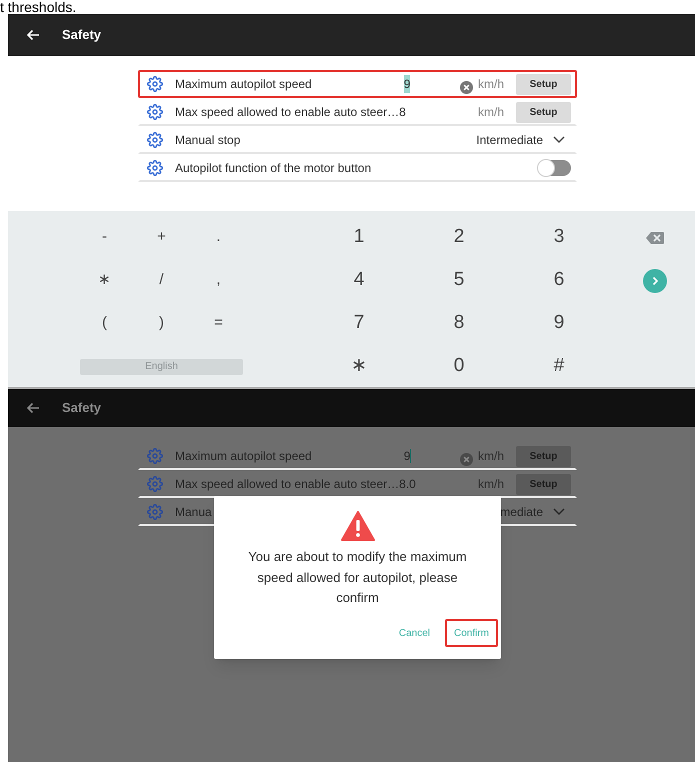 The height and width of the screenshot is (762, 695). I want to click on keyboard-key: -, so click(104, 237).